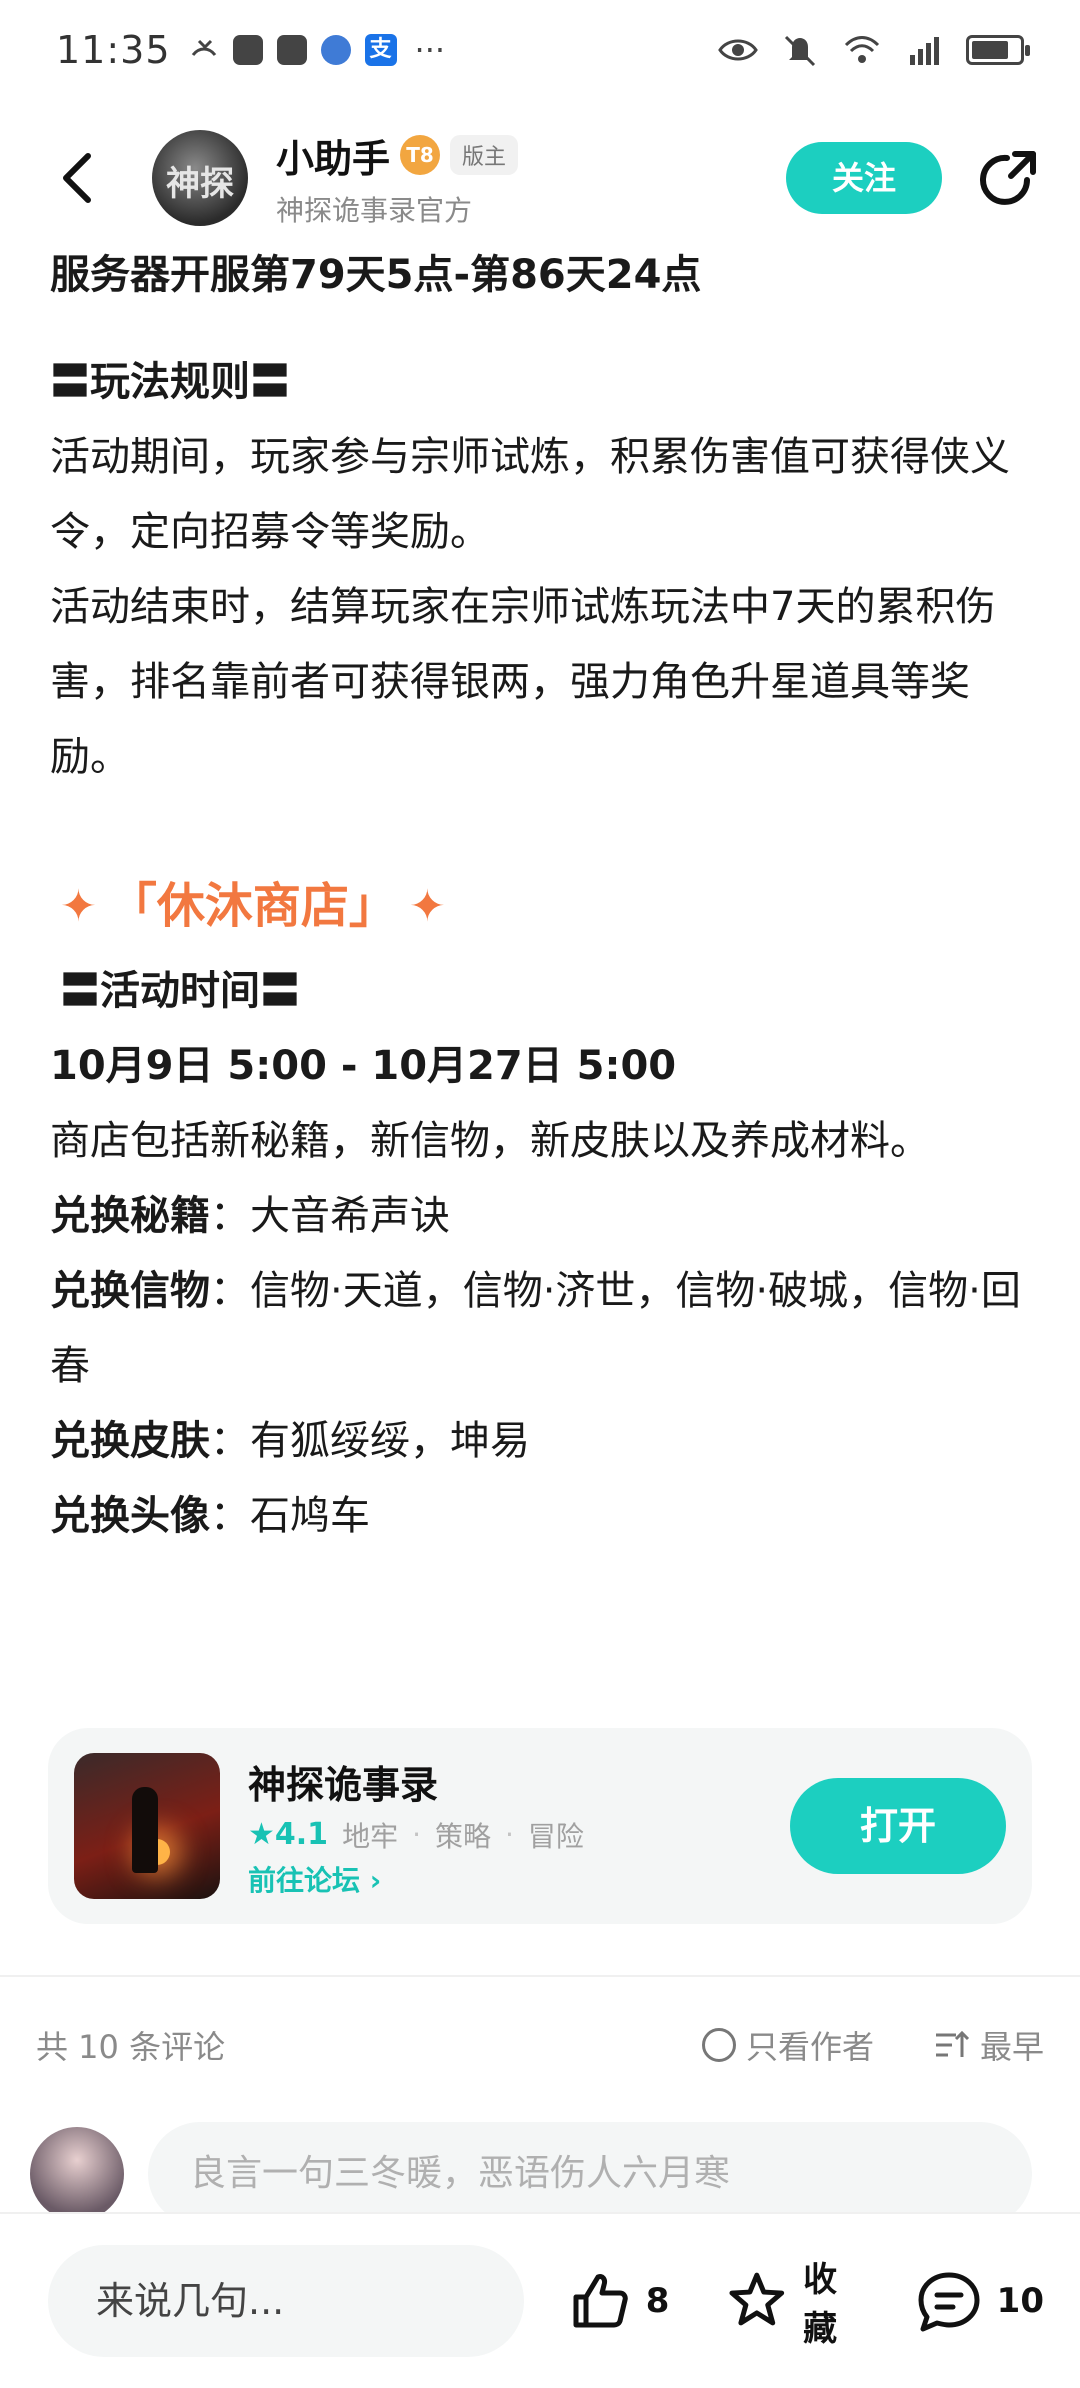 The height and width of the screenshot is (2388, 1080). I want to click on chevron-left-icon, so click(77, 178).